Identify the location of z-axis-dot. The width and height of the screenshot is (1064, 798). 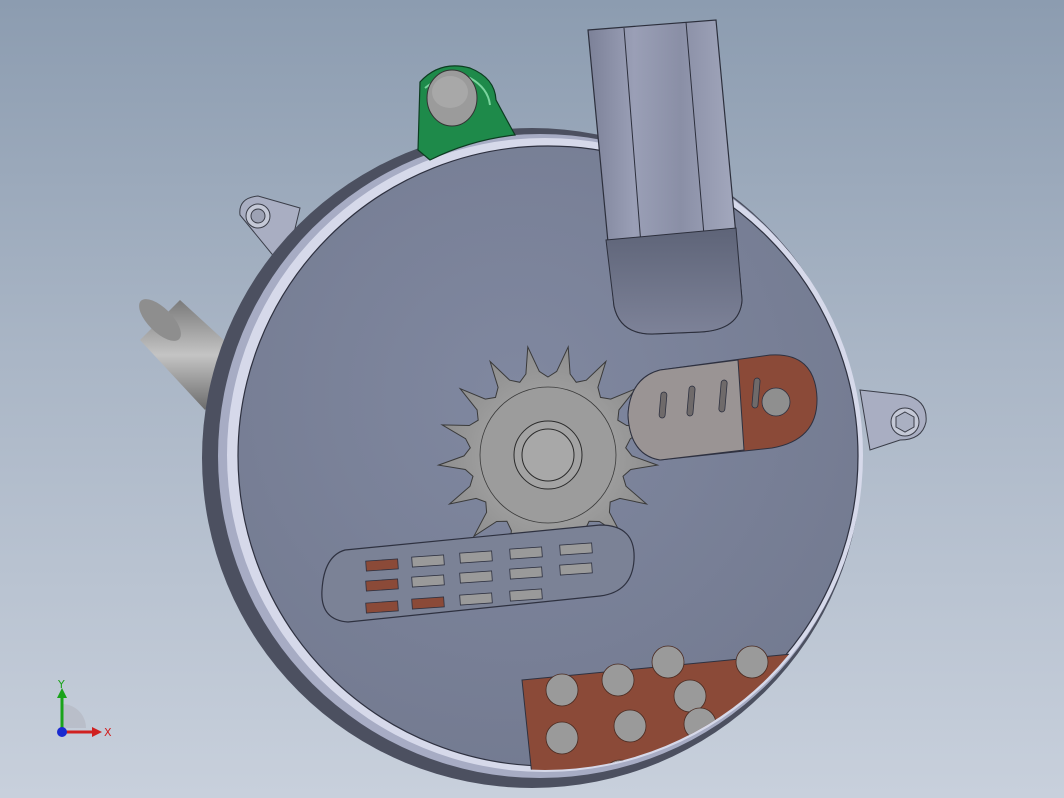
(62, 732).